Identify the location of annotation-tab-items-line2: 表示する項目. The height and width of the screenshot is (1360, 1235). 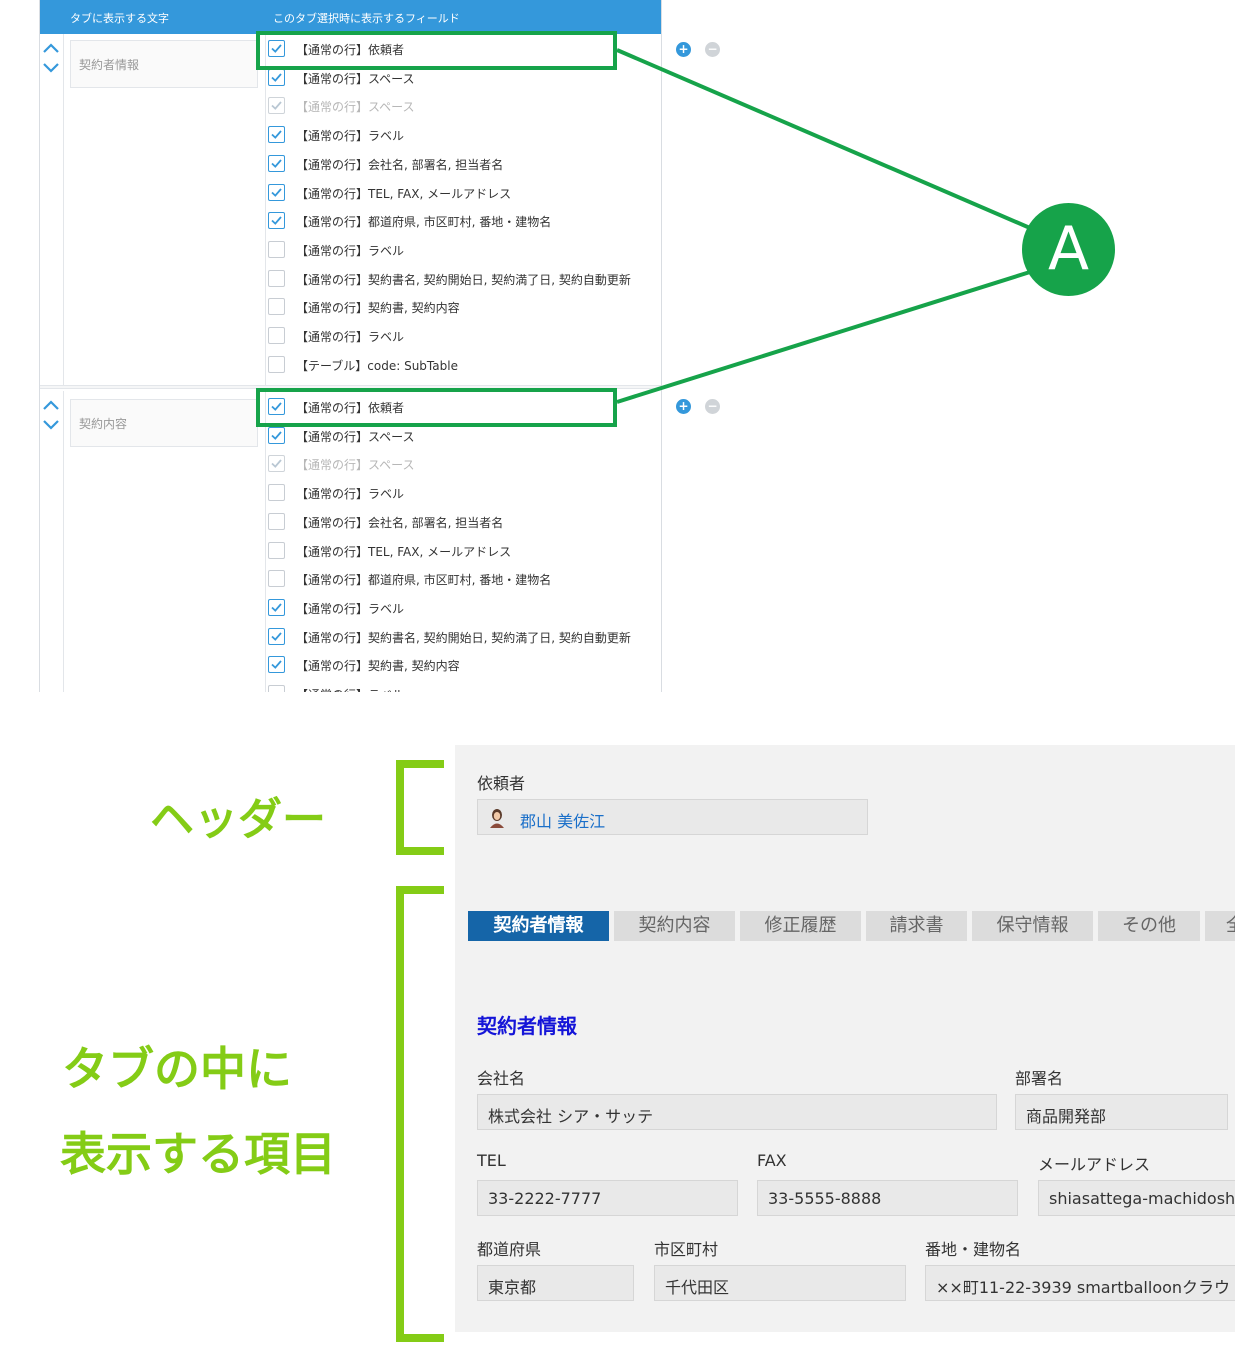
(198, 1154).